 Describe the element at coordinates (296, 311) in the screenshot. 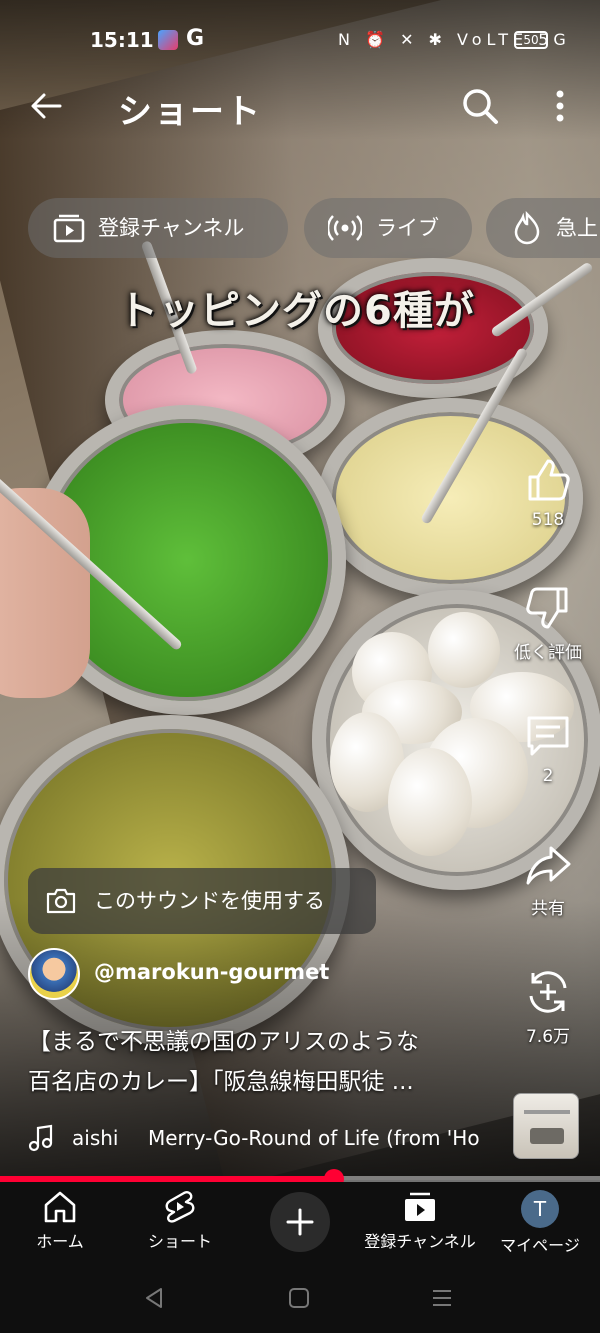

I see `video-caption: トッピングの6種が` at that location.